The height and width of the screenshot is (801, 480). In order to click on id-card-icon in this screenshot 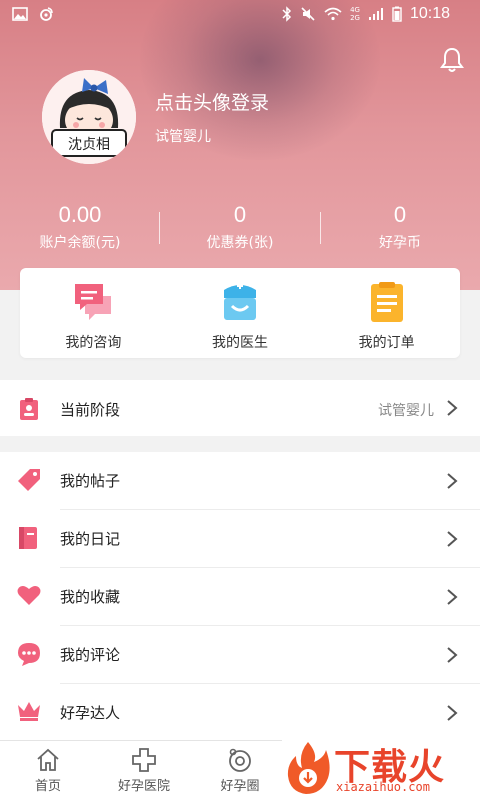, I will do `click(29, 409)`.